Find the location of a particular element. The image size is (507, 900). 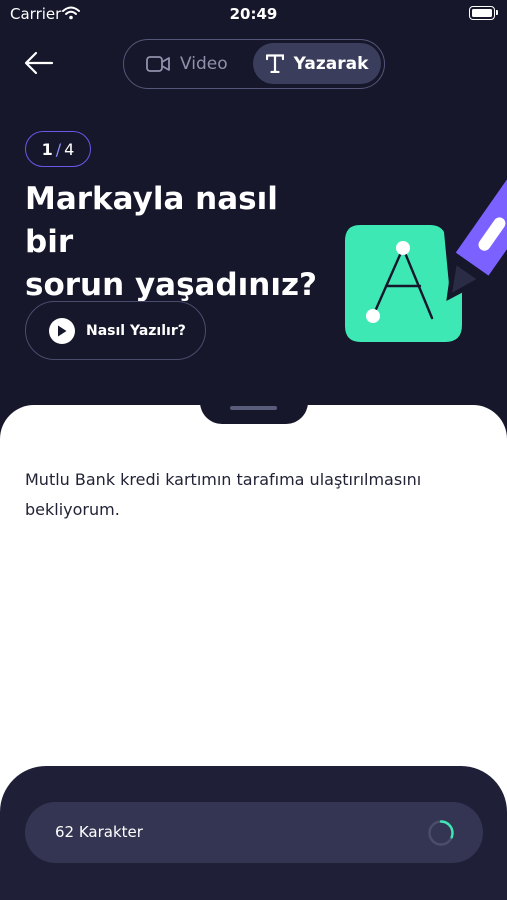

status-bar: Carrier 20:49 is located at coordinates (253, 15).